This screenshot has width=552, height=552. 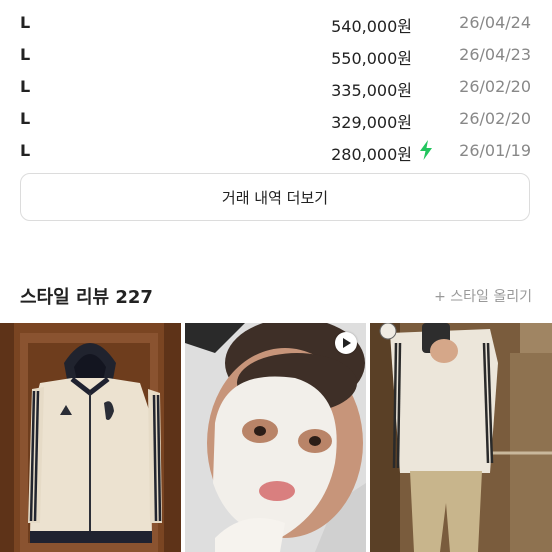 What do you see at coordinates (276, 119) in the screenshot?
I see `trade-row: L 329,000원 26/02/20` at bounding box center [276, 119].